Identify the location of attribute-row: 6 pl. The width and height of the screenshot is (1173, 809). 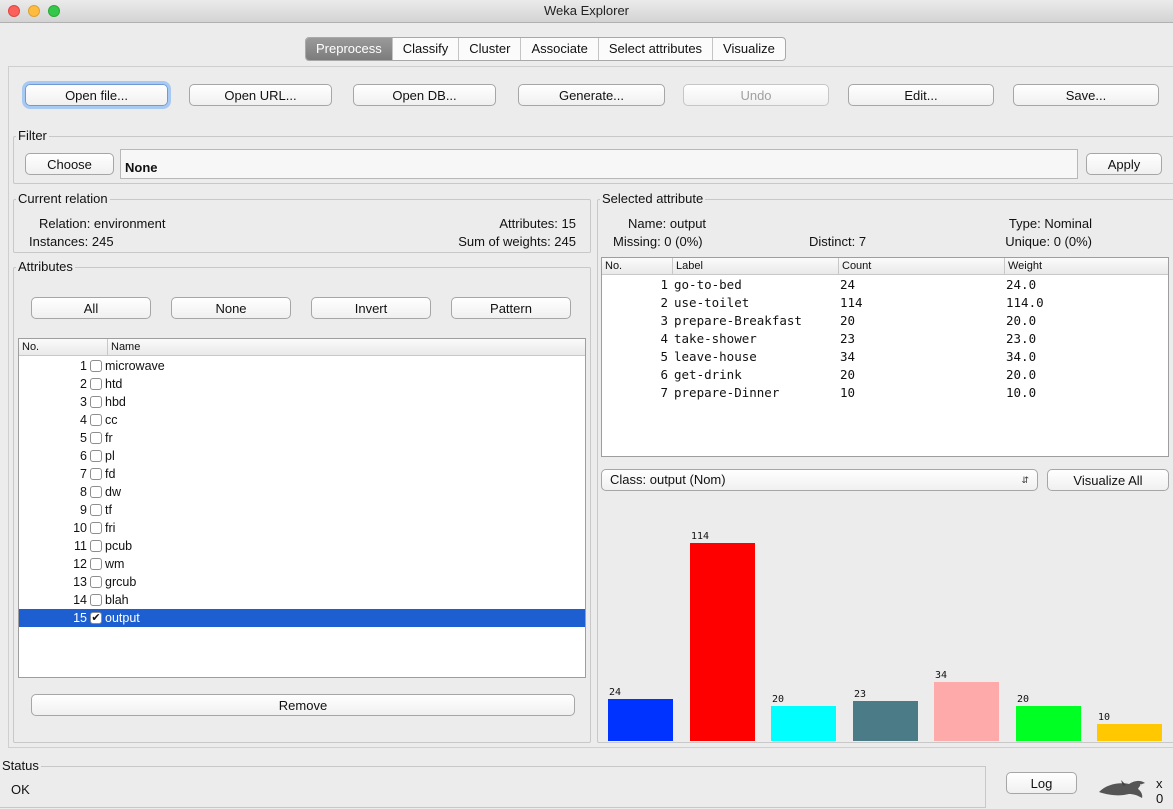
(302, 456).